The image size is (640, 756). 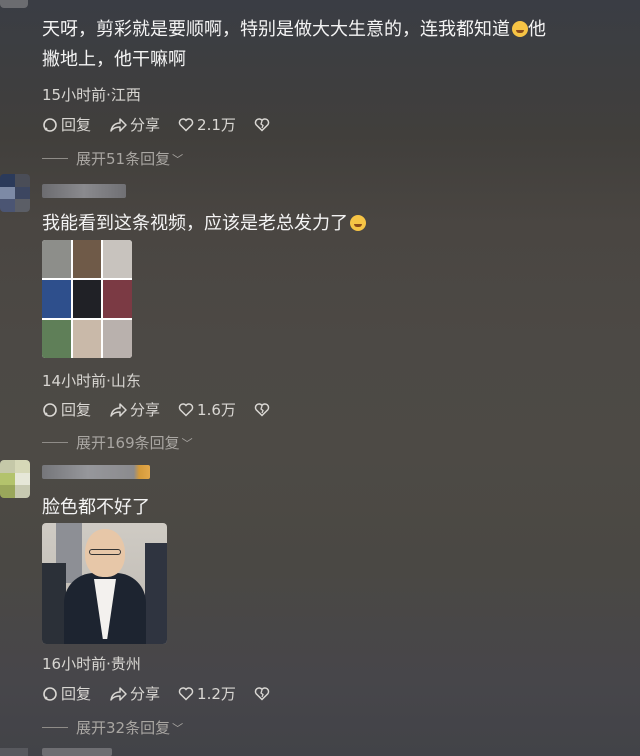 What do you see at coordinates (207, 409) in the screenshot?
I see `like-button: 1.6万` at bounding box center [207, 409].